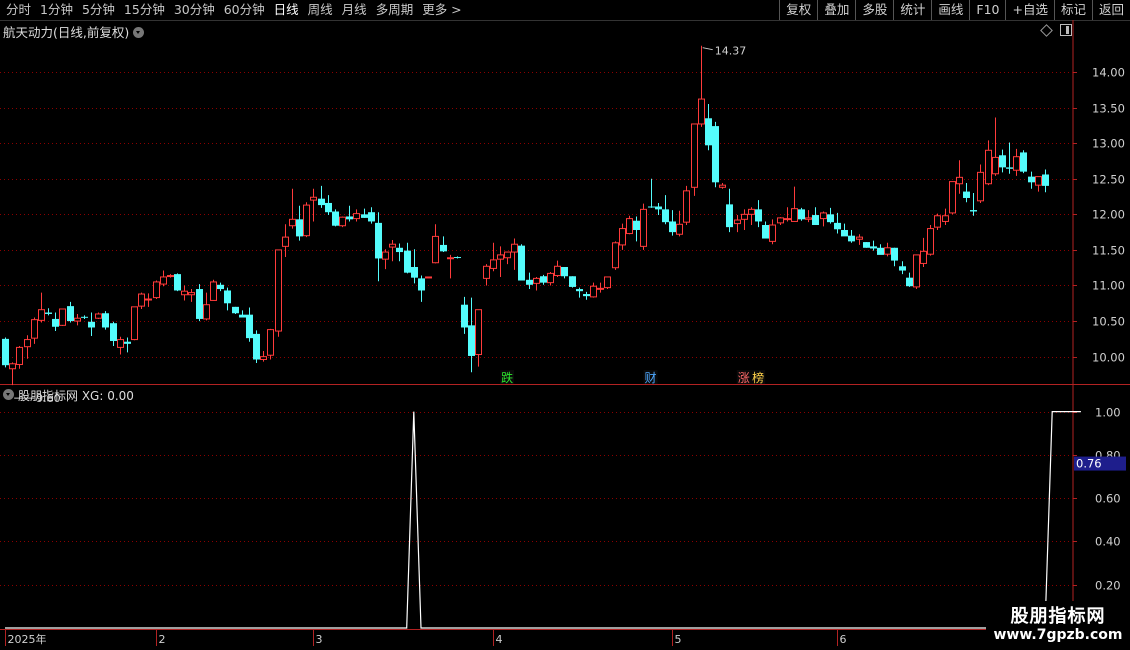  Describe the element at coordinates (1058, 616) in the screenshot. I see `watermark-title: 股朋指标网` at that location.